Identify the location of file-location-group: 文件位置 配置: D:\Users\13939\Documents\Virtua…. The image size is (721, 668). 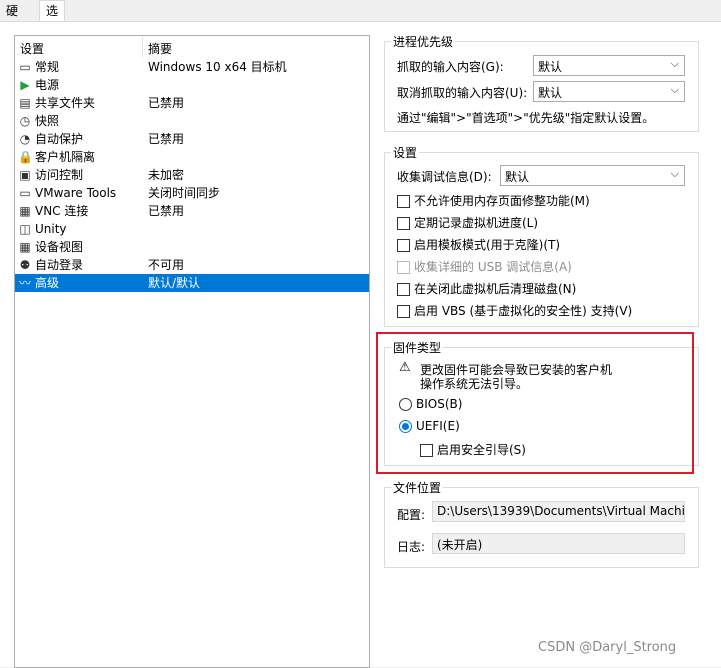
(541, 523).